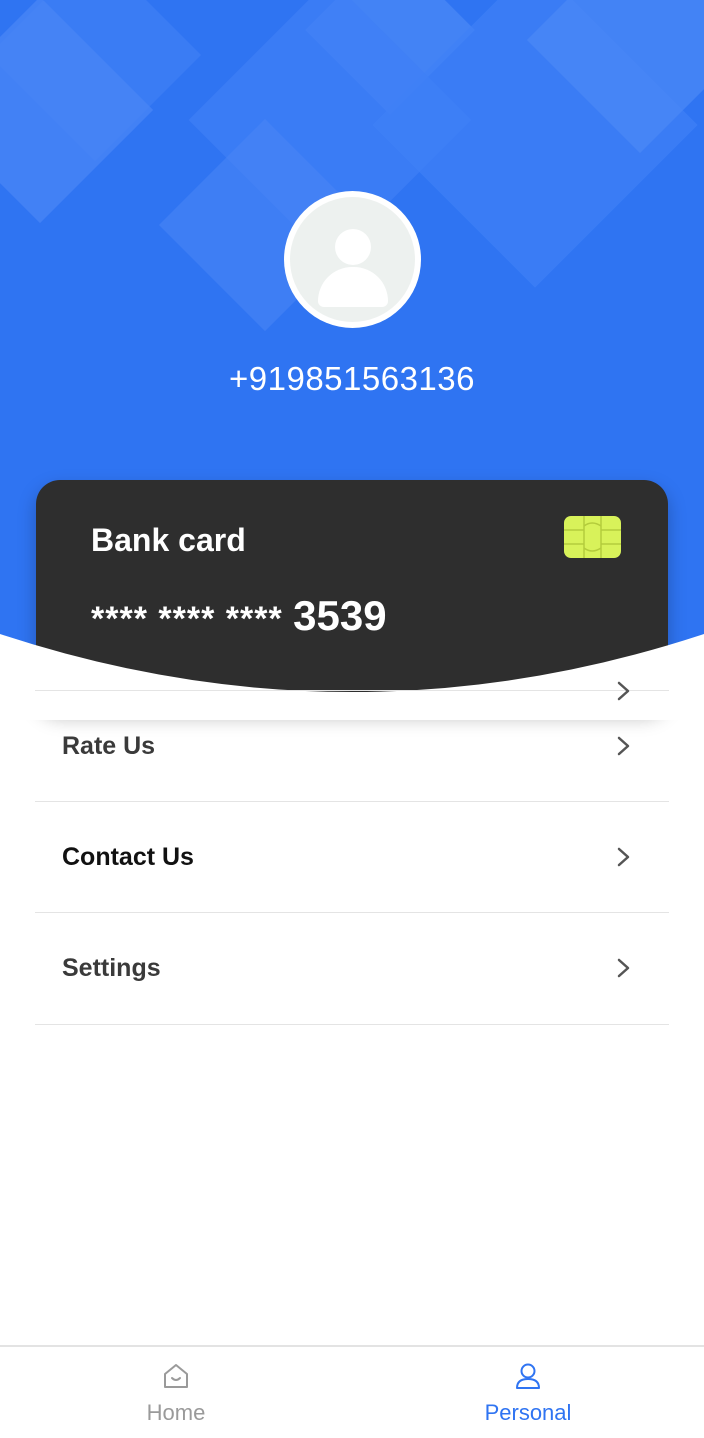  I want to click on menu-item-settings: Settings, so click(352, 968).